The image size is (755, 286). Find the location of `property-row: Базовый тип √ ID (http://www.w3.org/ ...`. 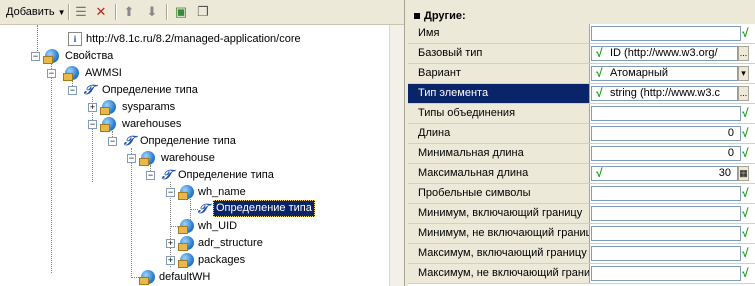

property-row: Базовый тип √ ID (http://www.w3.org/ ... is located at coordinates (581, 54).